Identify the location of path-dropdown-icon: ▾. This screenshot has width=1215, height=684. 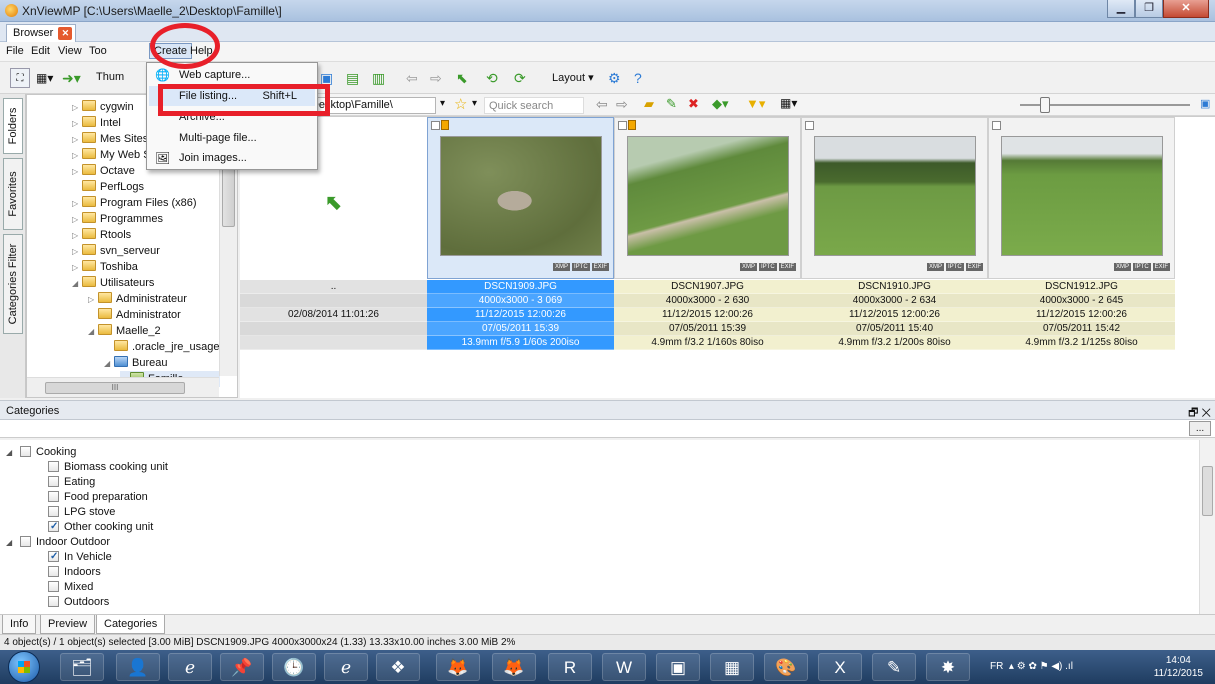
(442, 103).